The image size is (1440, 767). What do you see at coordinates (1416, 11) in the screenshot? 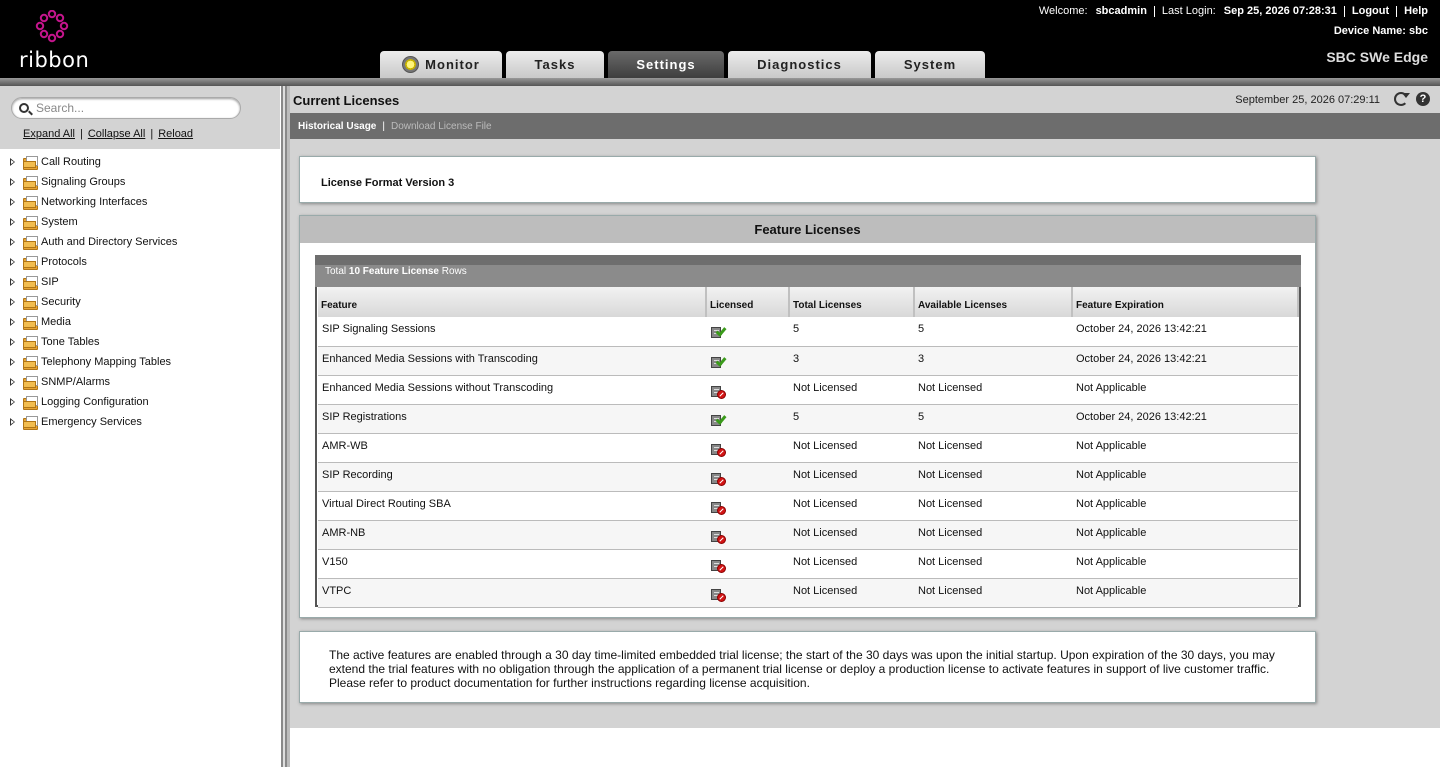
I see `help-link: Help` at bounding box center [1416, 11].